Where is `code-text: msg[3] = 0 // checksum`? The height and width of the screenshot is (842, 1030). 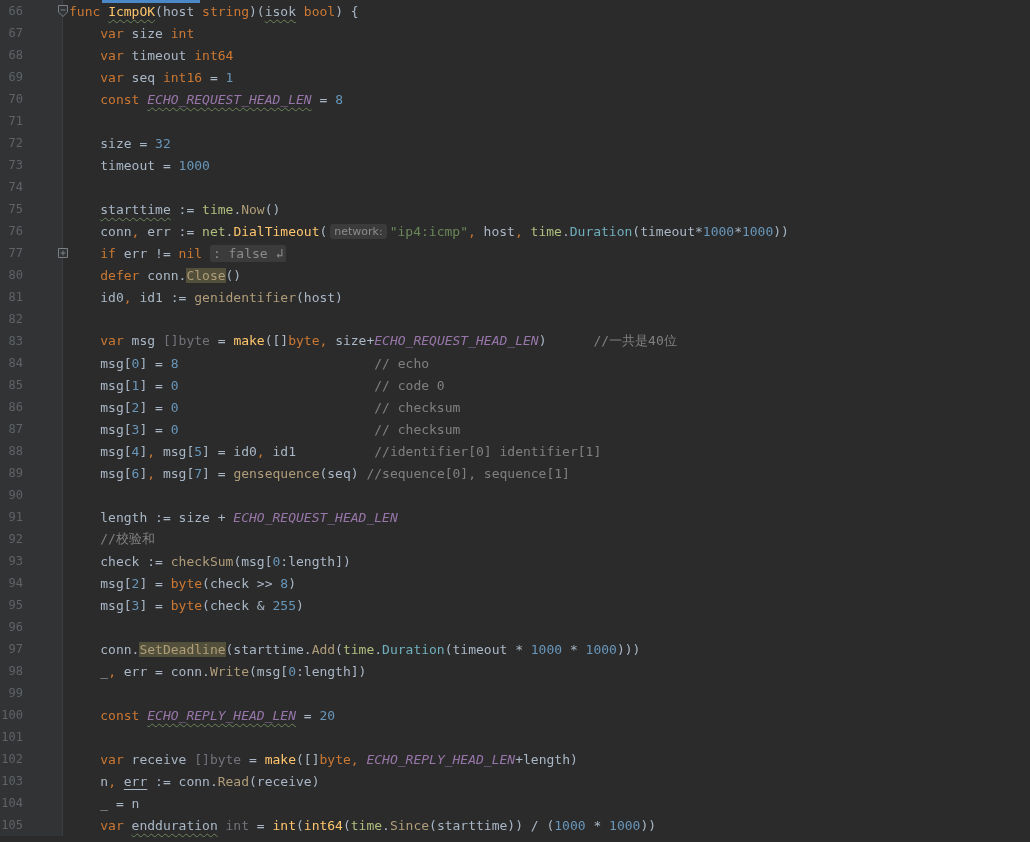
code-text: msg[3] = 0 // checksum is located at coordinates (280, 429).